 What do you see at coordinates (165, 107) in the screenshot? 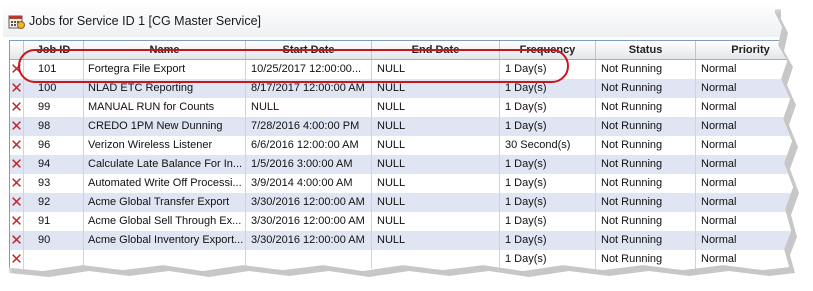
I see `name-cell: MANUAL RUN for Counts` at bounding box center [165, 107].